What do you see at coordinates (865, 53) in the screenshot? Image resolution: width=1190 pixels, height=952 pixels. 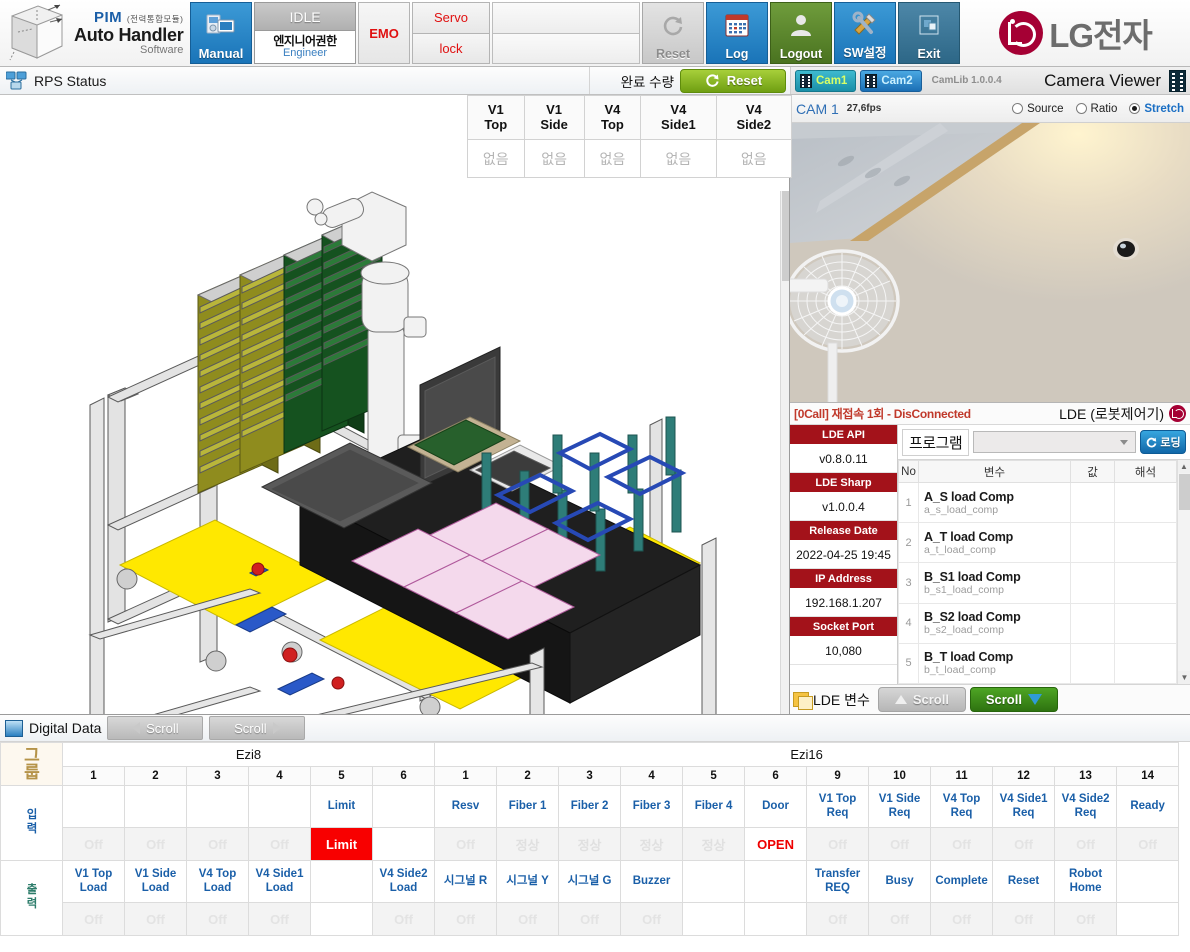 I see `sw-settings-button-label: SW설정` at bounding box center [865, 53].